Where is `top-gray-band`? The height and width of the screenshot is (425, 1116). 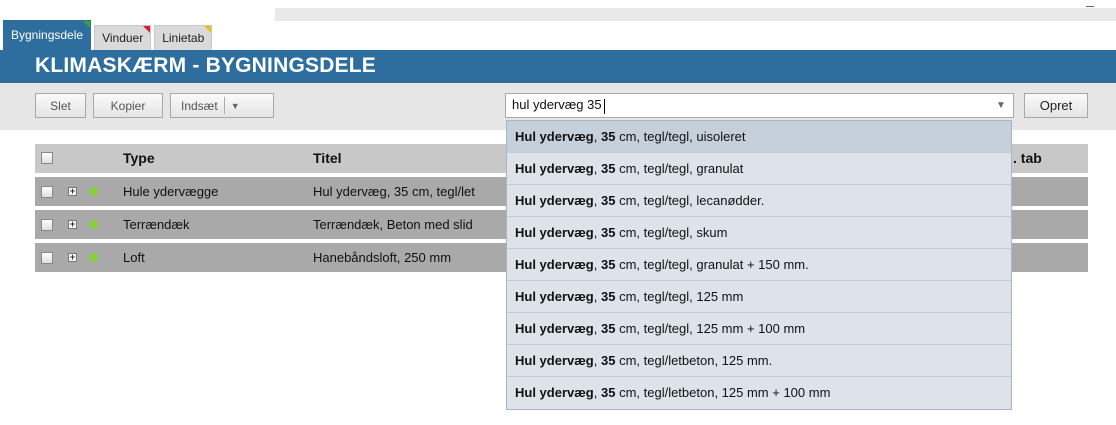
top-gray-band is located at coordinates (695, 14).